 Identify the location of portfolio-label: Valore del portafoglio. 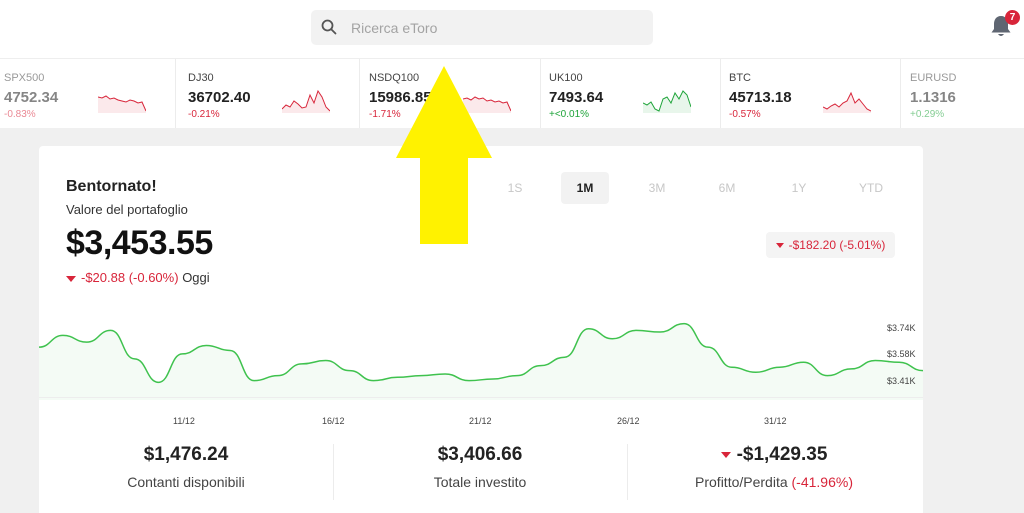
(127, 209).